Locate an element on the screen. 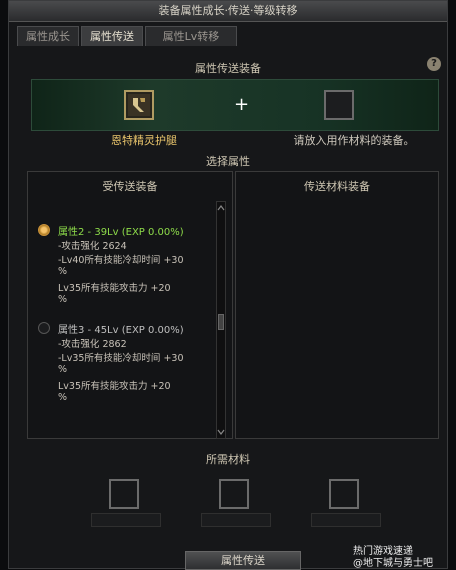 The image size is (456, 570). required-materials-title: 所需材料 is located at coordinates (228, 459).